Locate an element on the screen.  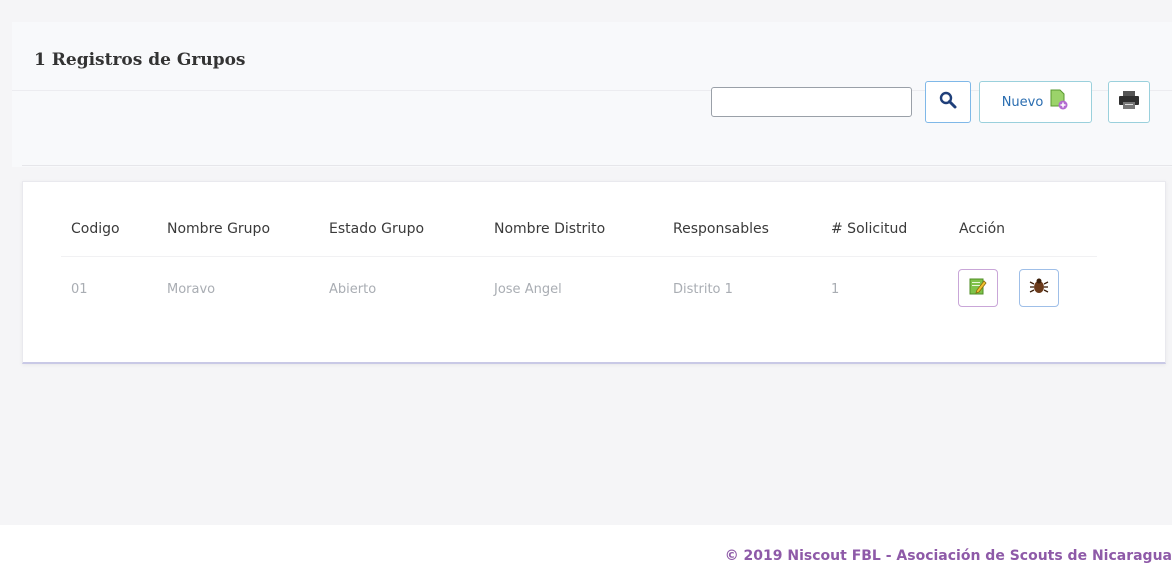
column-header: Acción is located at coordinates (982, 229).